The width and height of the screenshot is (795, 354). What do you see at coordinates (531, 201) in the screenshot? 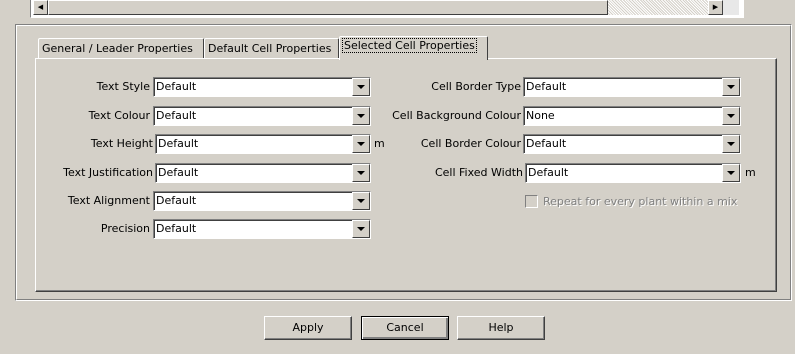
I see `repeat-checkbox` at bounding box center [531, 201].